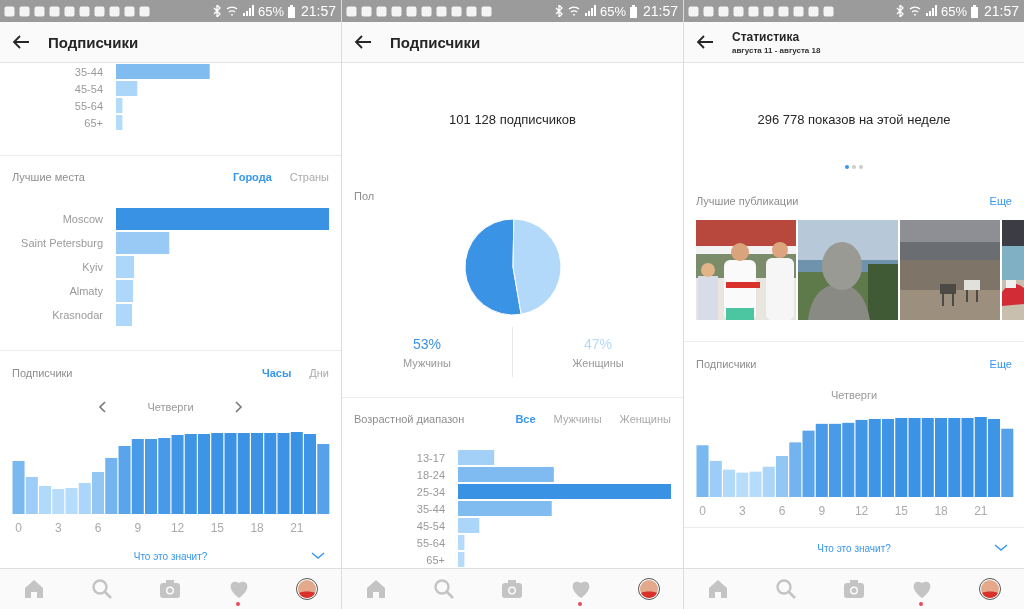 Image resolution: width=1024 pixels, height=609 pixels. I want to click on chevron-right-icon, so click(238, 407).